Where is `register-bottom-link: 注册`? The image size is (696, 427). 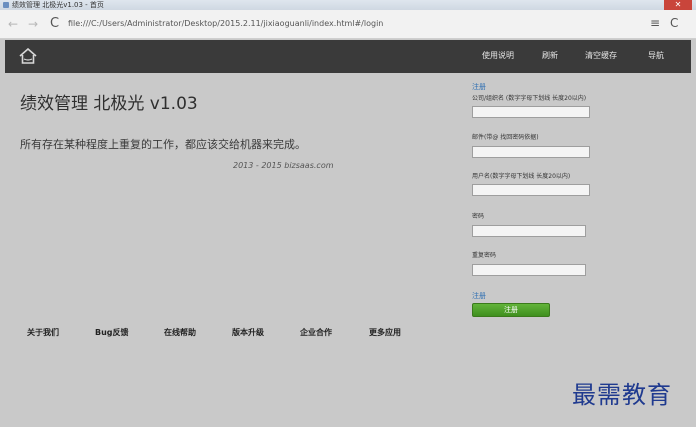
register-bottom-link: 注册 is located at coordinates (479, 296).